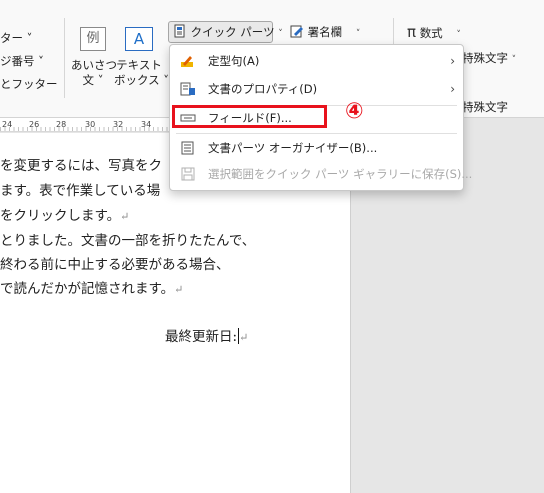  What do you see at coordinates (179, 31) in the screenshot?
I see `quick-parts-icon` at bounding box center [179, 31].